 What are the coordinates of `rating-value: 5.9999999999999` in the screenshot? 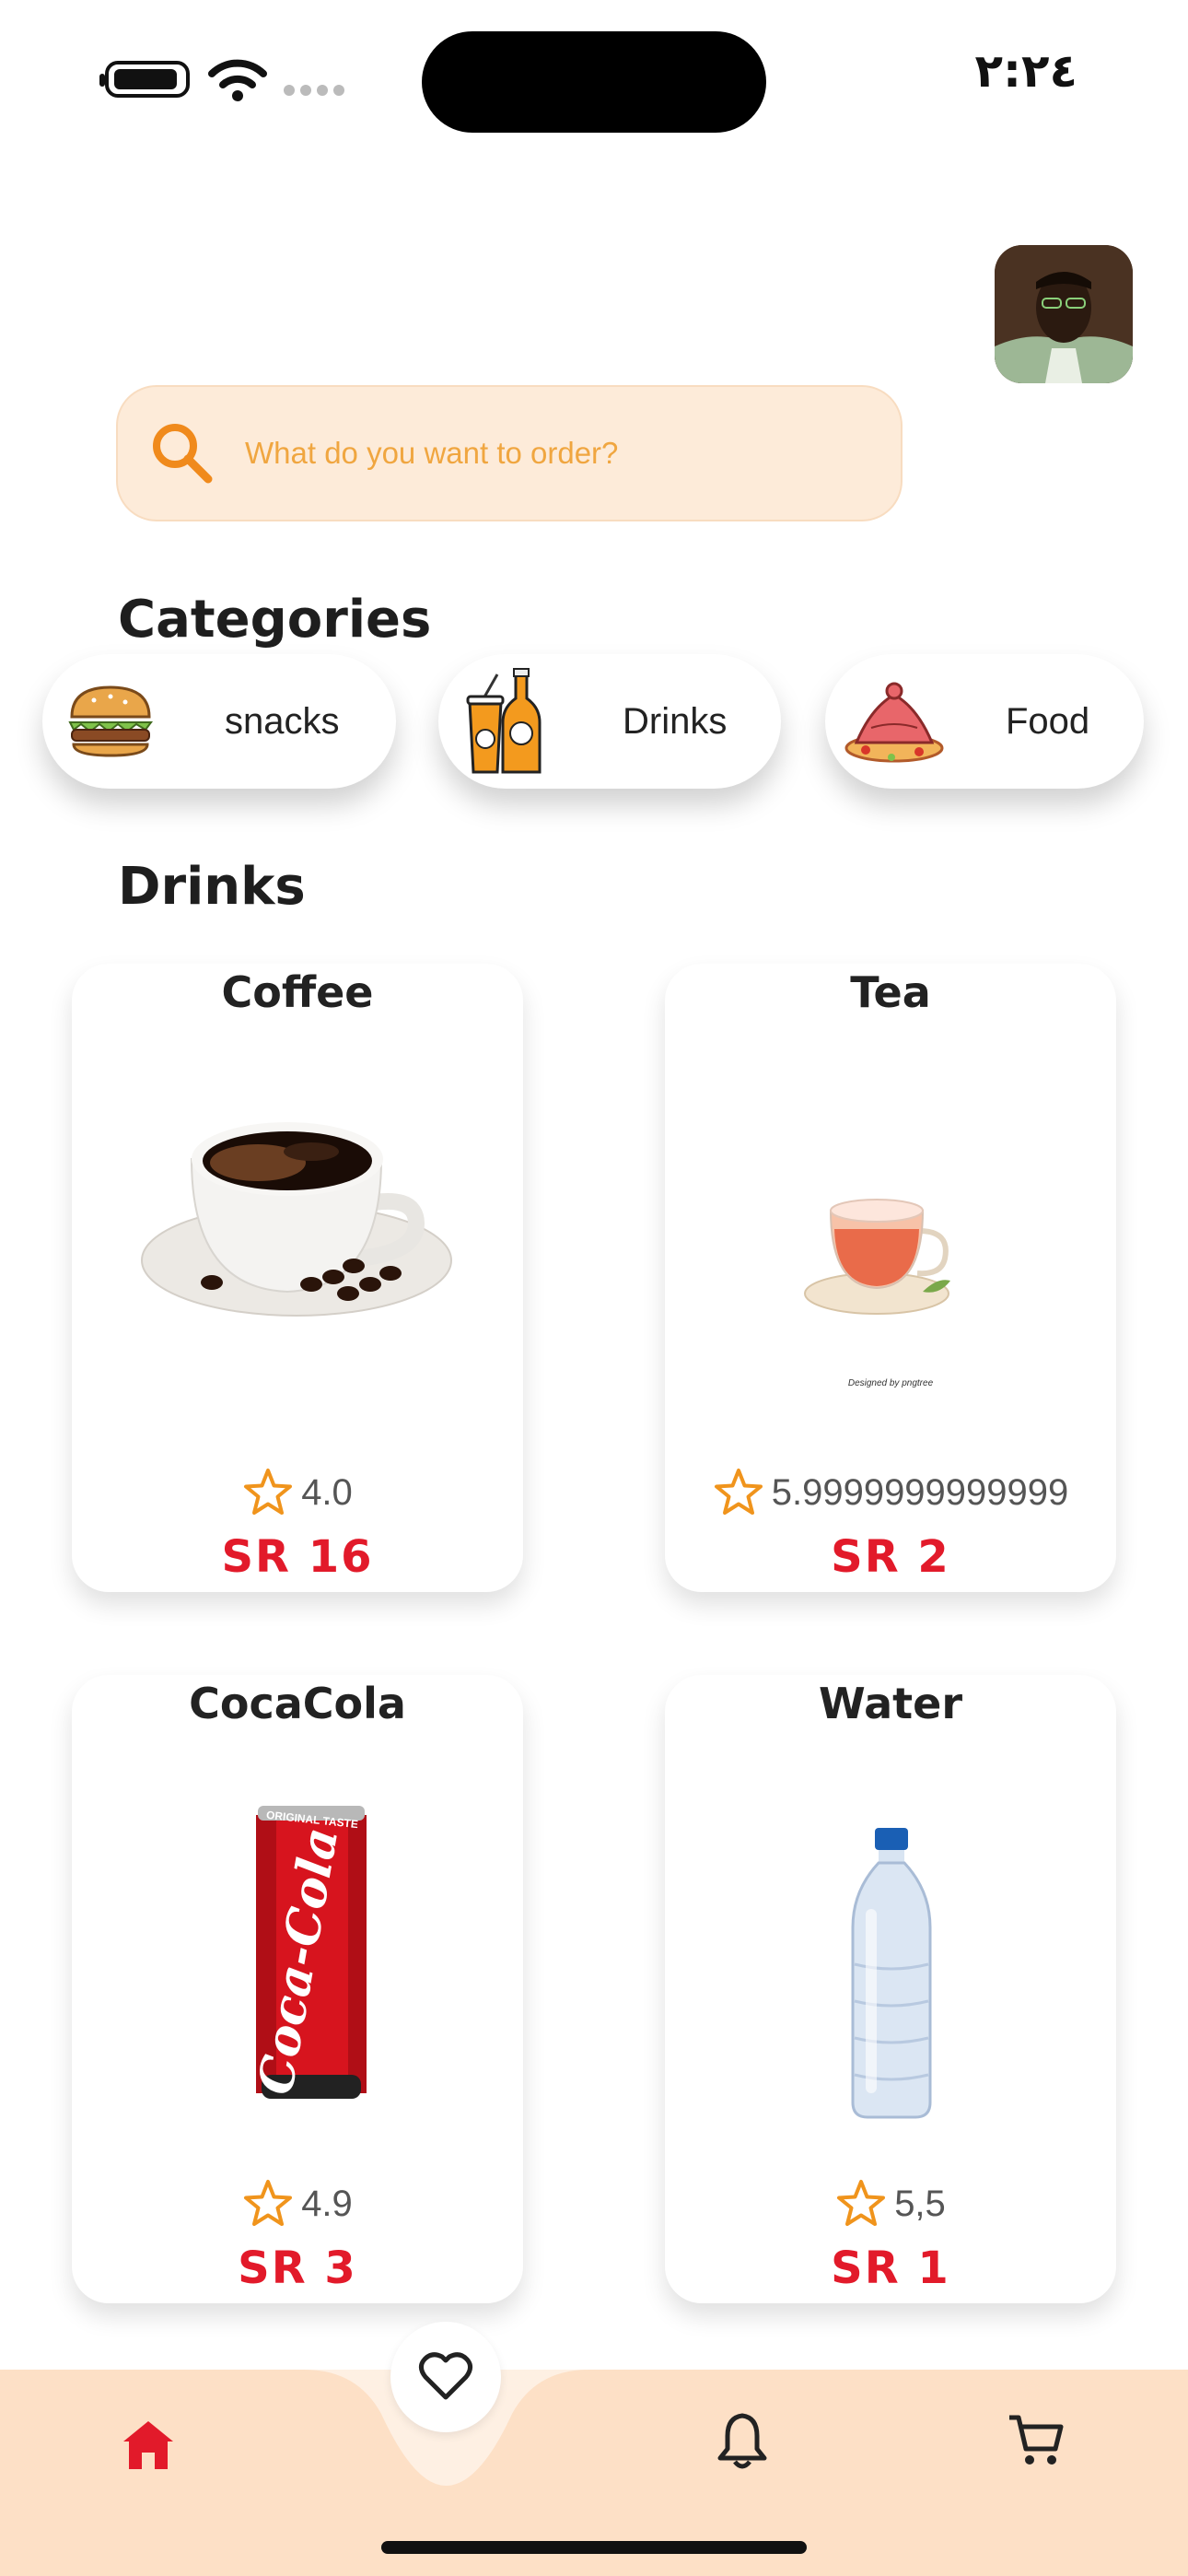 It's located at (920, 1492).